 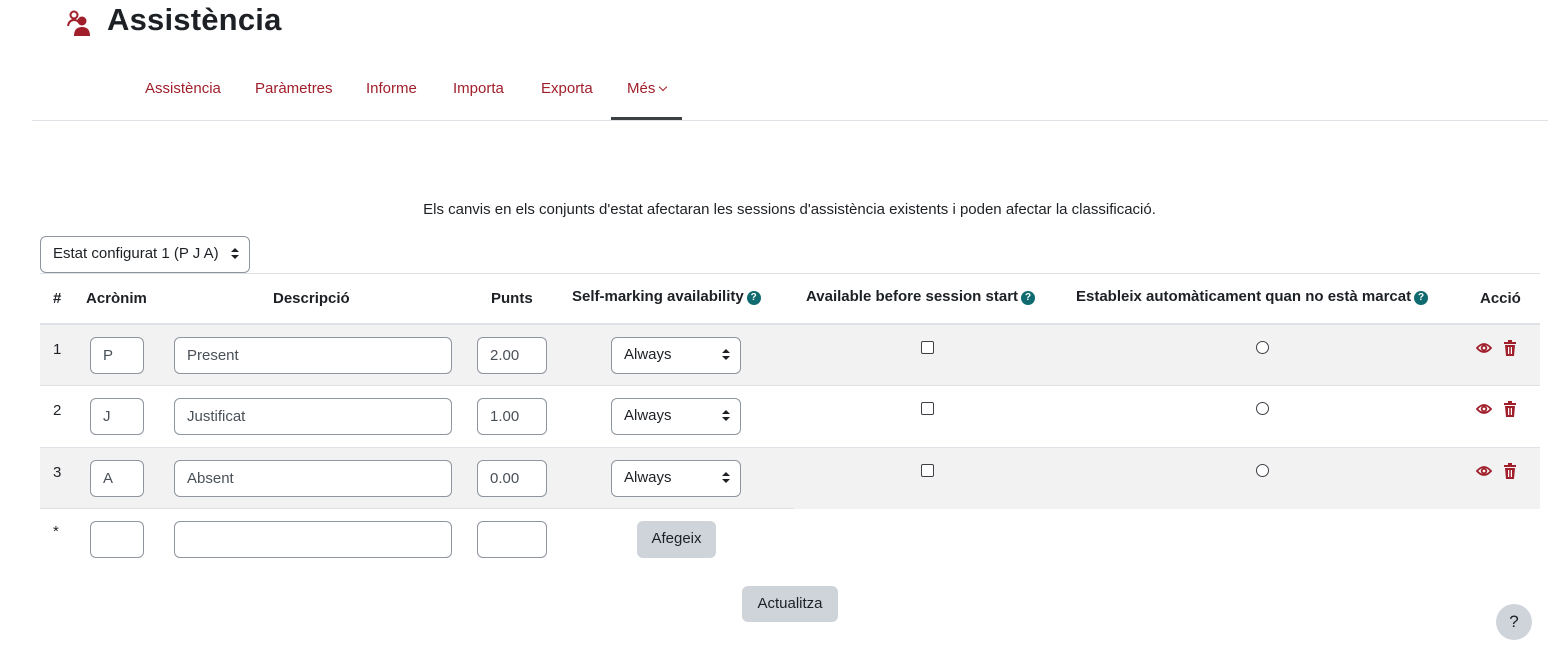 What do you see at coordinates (313, 355) in the screenshot?
I see `description-input: Present` at bounding box center [313, 355].